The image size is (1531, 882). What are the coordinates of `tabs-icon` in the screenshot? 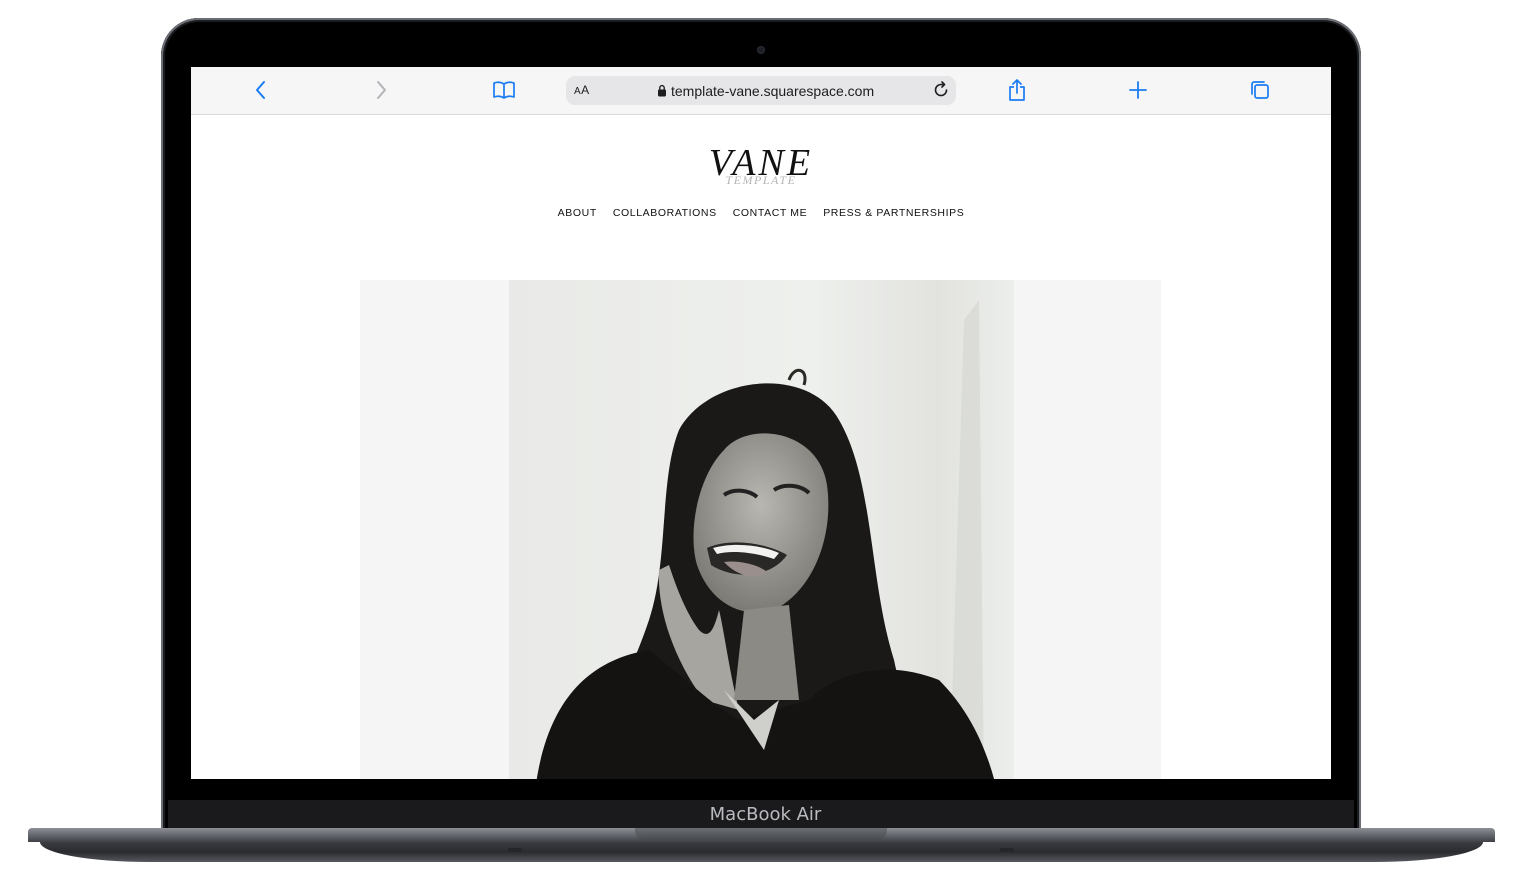 It's located at (1260, 90).